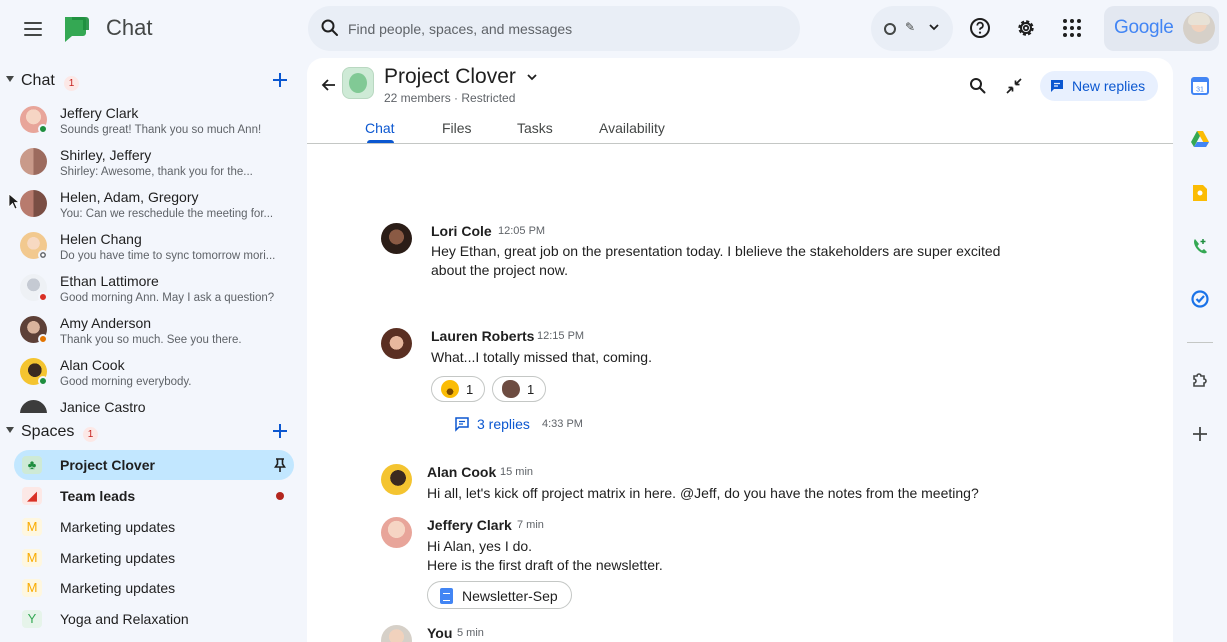 This screenshot has width=1227, height=642. Describe the element at coordinates (499, 595) in the screenshot. I see `attachment-chip: Newsletter-Sep` at that location.